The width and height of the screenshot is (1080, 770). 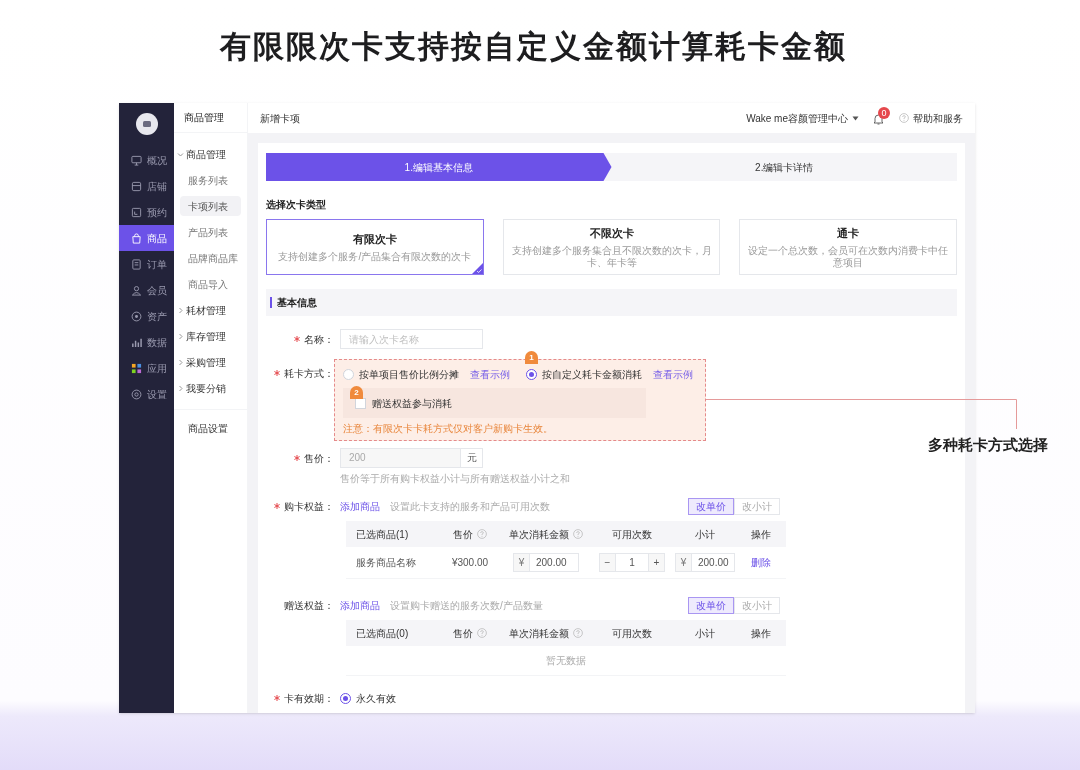 I want to click on price-field: 200 元, so click(x=411, y=458).